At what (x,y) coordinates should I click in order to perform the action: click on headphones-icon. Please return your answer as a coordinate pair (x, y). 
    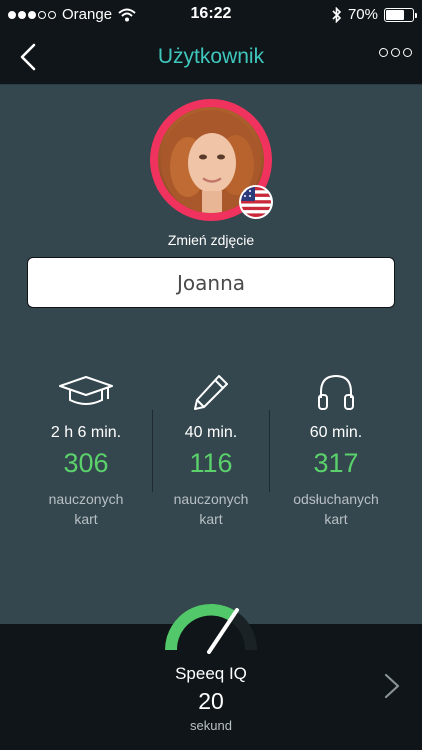
    Looking at the image, I should click on (336, 392).